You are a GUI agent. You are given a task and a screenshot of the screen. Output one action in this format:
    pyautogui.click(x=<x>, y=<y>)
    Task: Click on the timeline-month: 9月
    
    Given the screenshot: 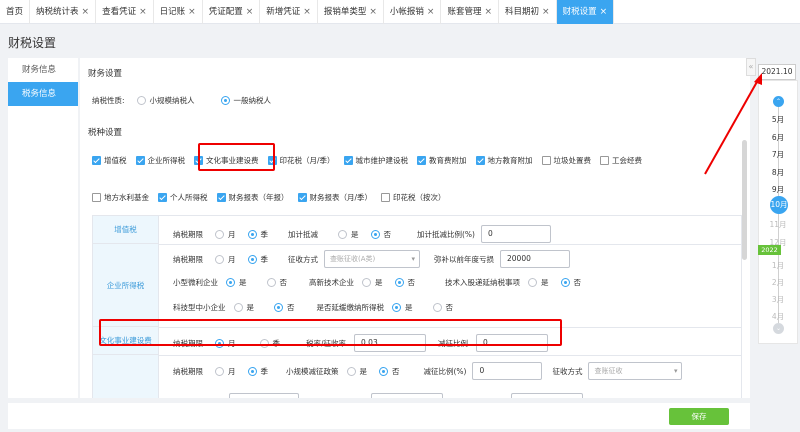 What is the action you would take?
    pyautogui.click(x=778, y=189)
    